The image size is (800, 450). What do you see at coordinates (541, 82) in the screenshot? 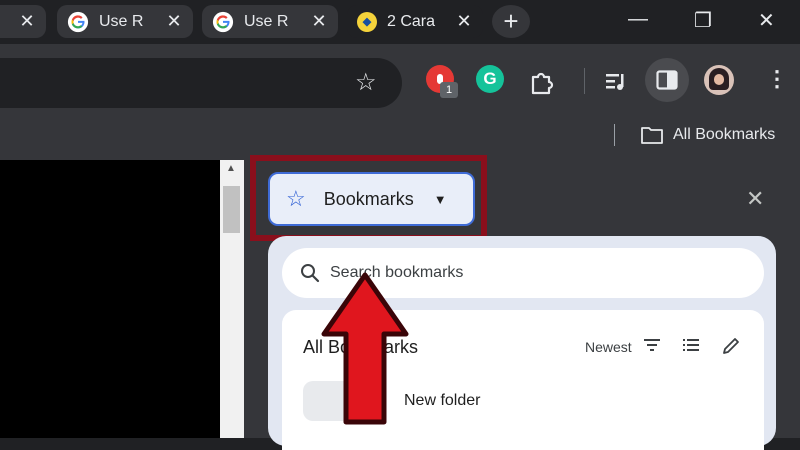
I see `puzzle-extensions-icon` at bounding box center [541, 82].